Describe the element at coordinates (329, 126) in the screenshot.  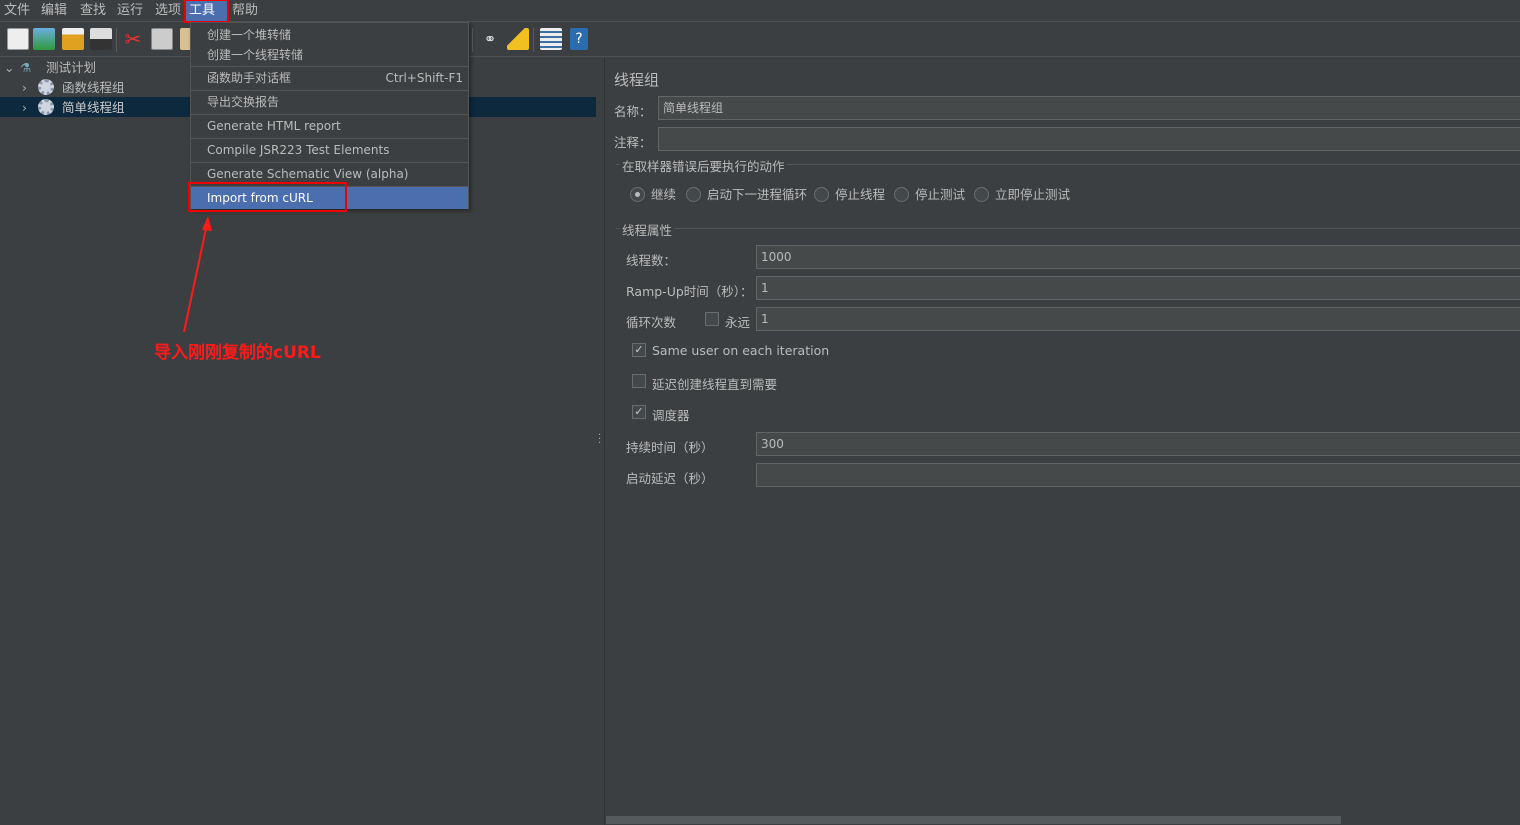
I see `menu-item-generate-html-report: Generate HTML report` at that location.